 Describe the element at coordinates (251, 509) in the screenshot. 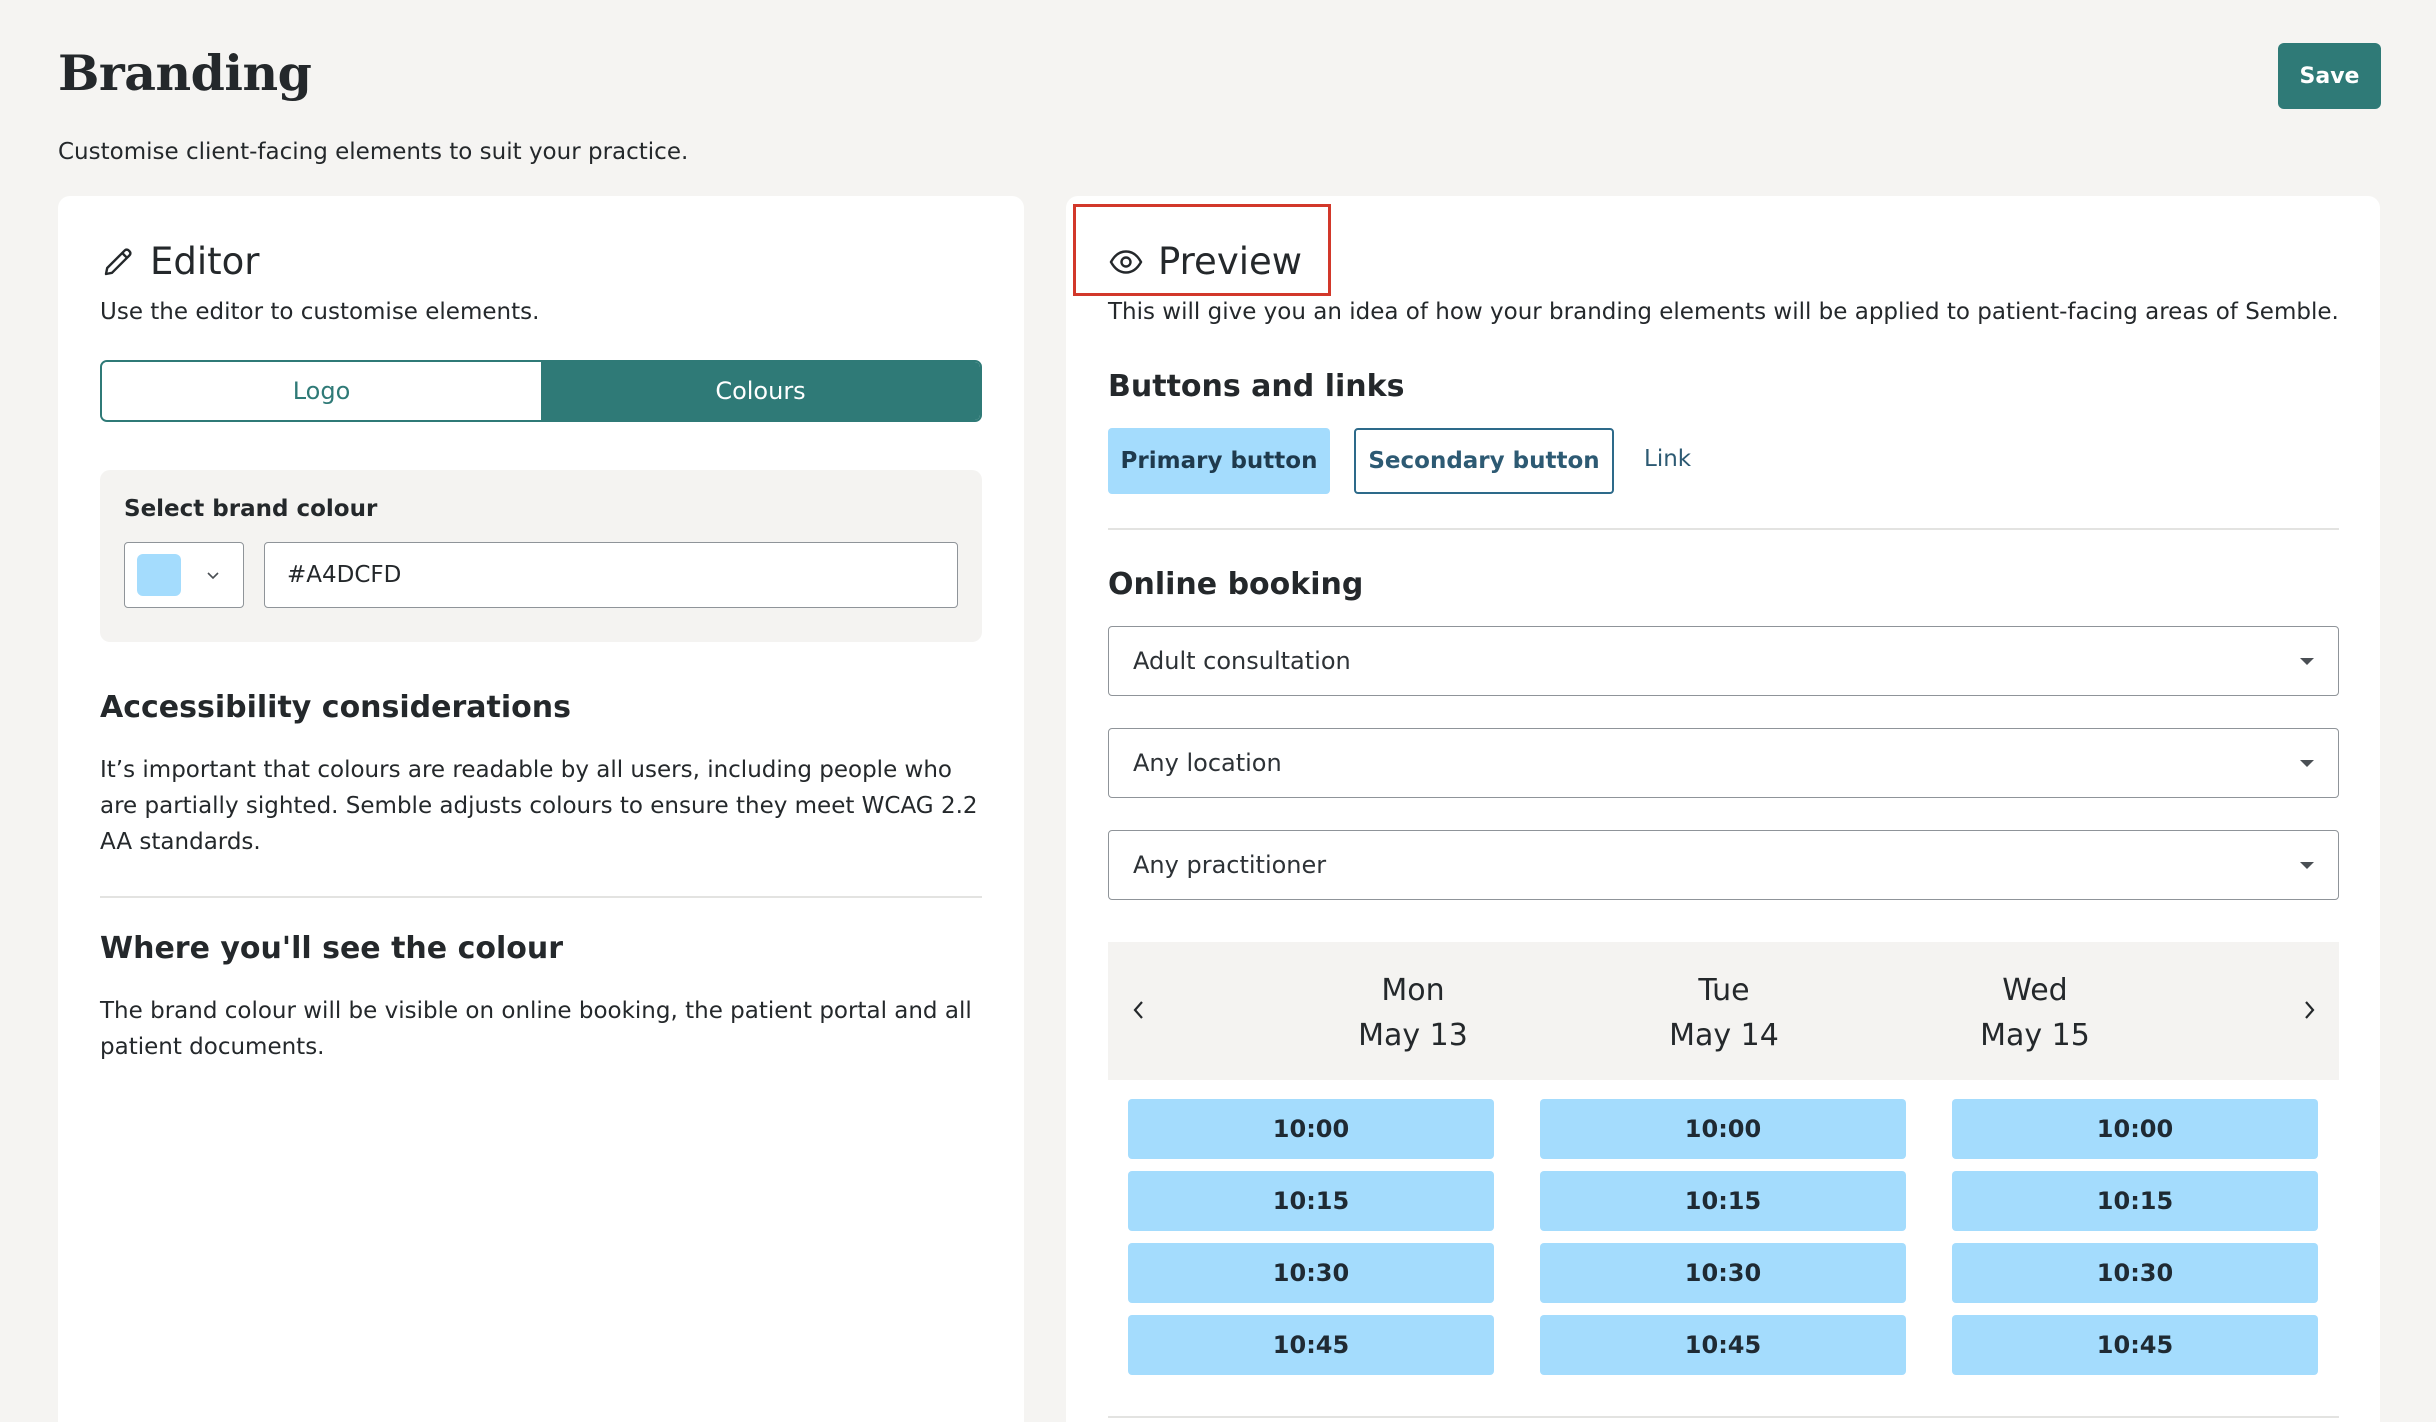

I see `brand-colour-label: Select brand colour` at that location.